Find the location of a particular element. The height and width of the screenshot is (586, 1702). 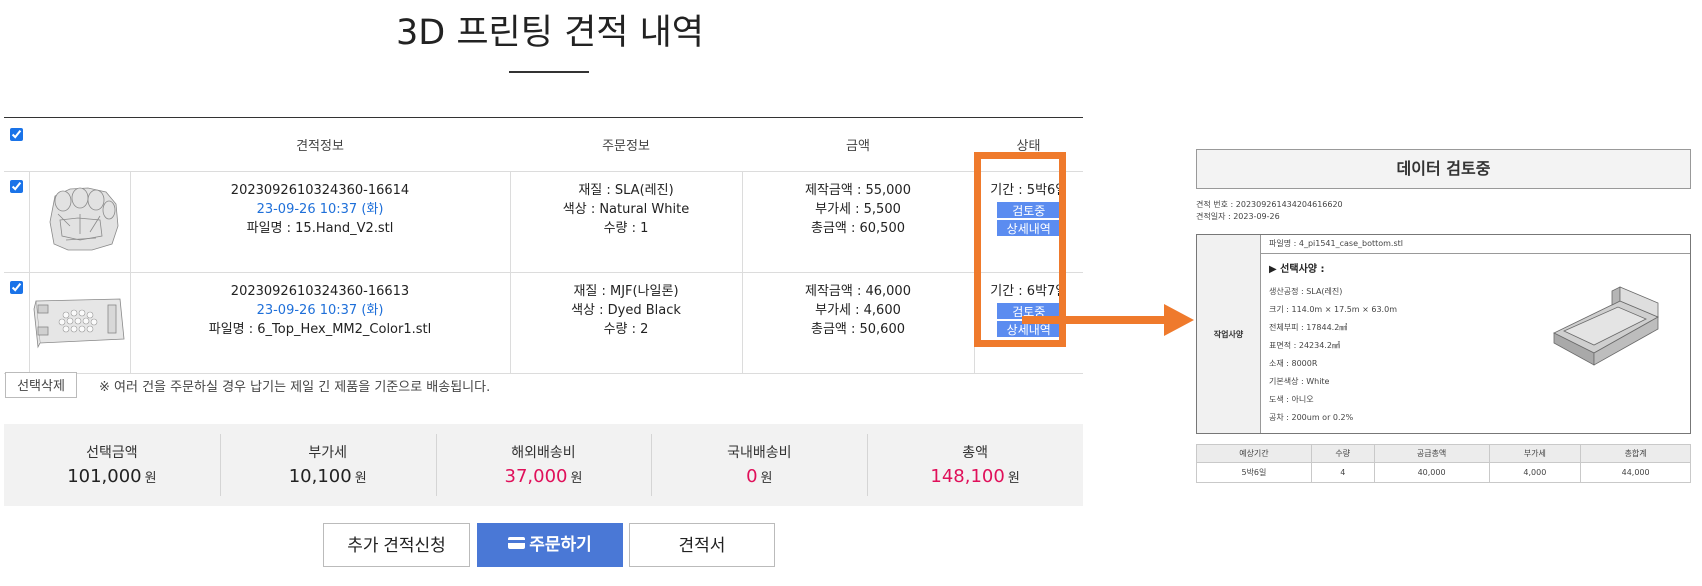

total-value: 148,100 is located at coordinates (967, 476).